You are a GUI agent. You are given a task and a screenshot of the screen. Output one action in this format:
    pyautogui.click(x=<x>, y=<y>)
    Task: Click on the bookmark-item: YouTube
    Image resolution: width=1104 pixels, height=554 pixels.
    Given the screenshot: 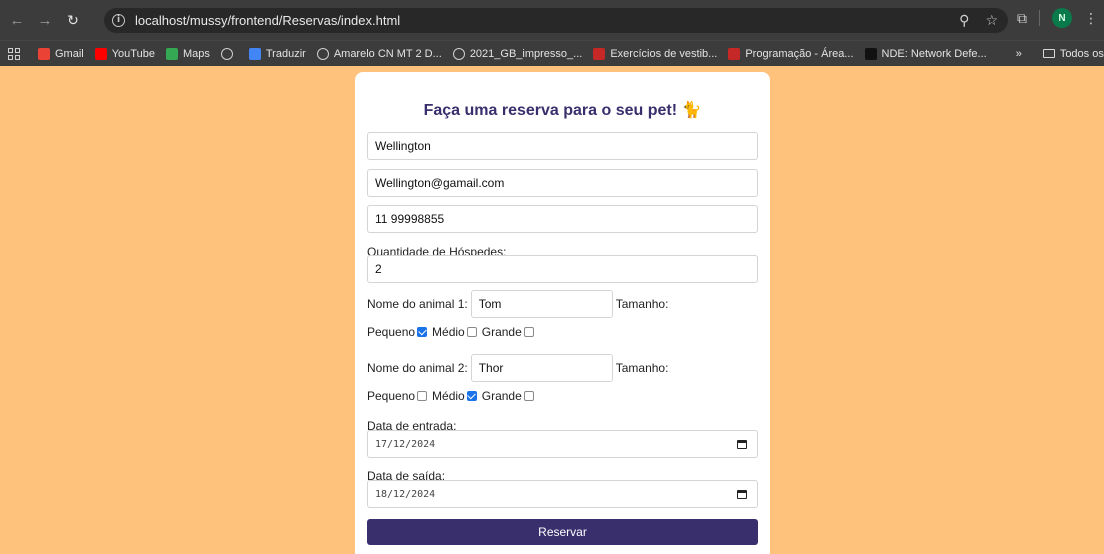 What is the action you would take?
    pyautogui.click(x=124, y=53)
    